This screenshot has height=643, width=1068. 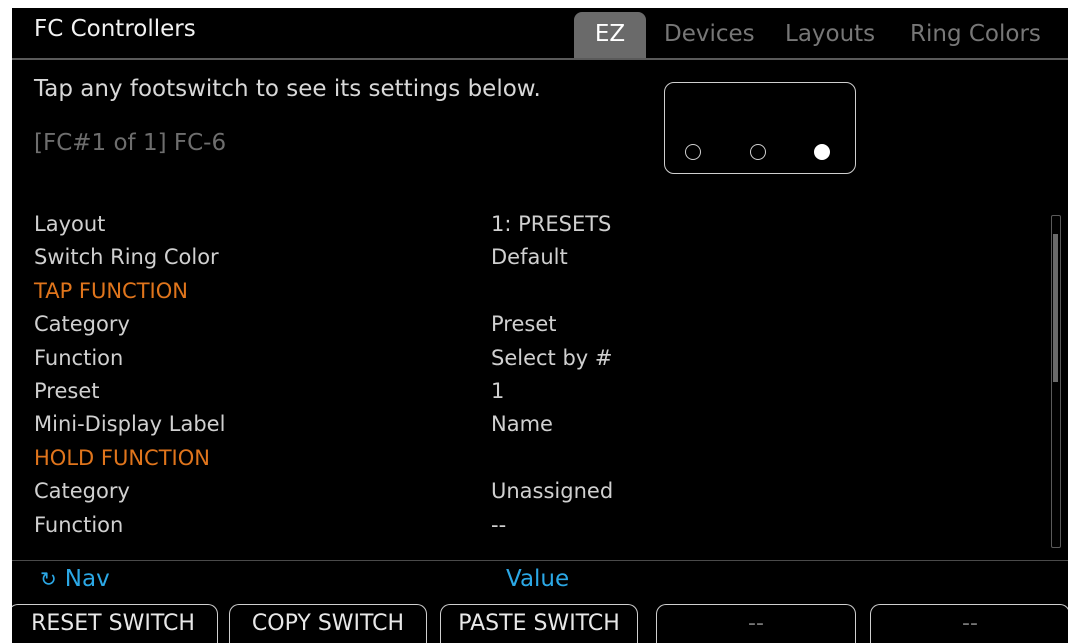 What do you see at coordinates (1055, 308) in the screenshot?
I see `scrollbar-thumb` at bounding box center [1055, 308].